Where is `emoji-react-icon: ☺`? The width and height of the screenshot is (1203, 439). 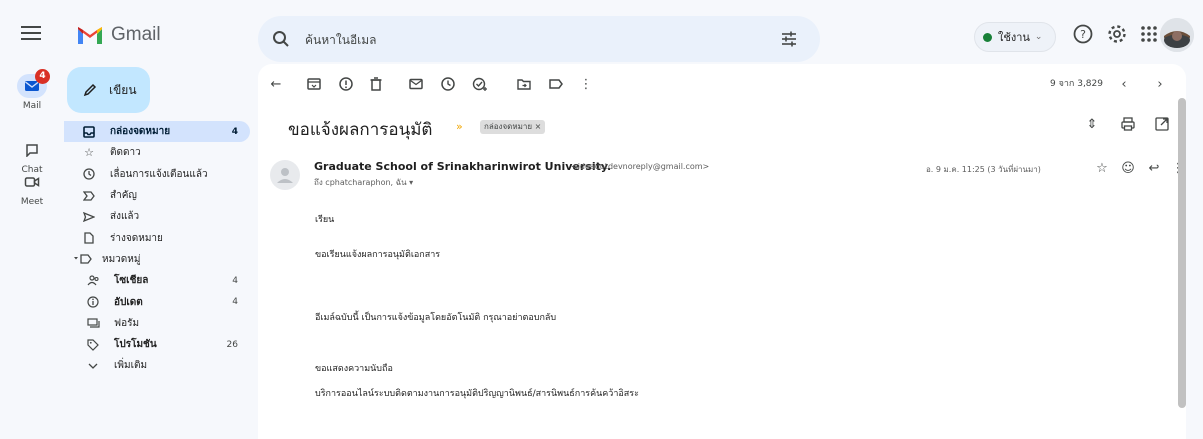 emoji-react-icon: ☺ is located at coordinates (1128, 168).